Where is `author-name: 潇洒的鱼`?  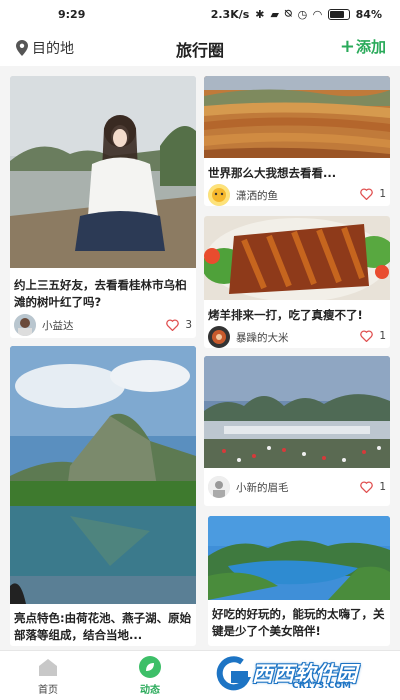
author-name: 潇洒的鱼 is located at coordinates (257, 195).